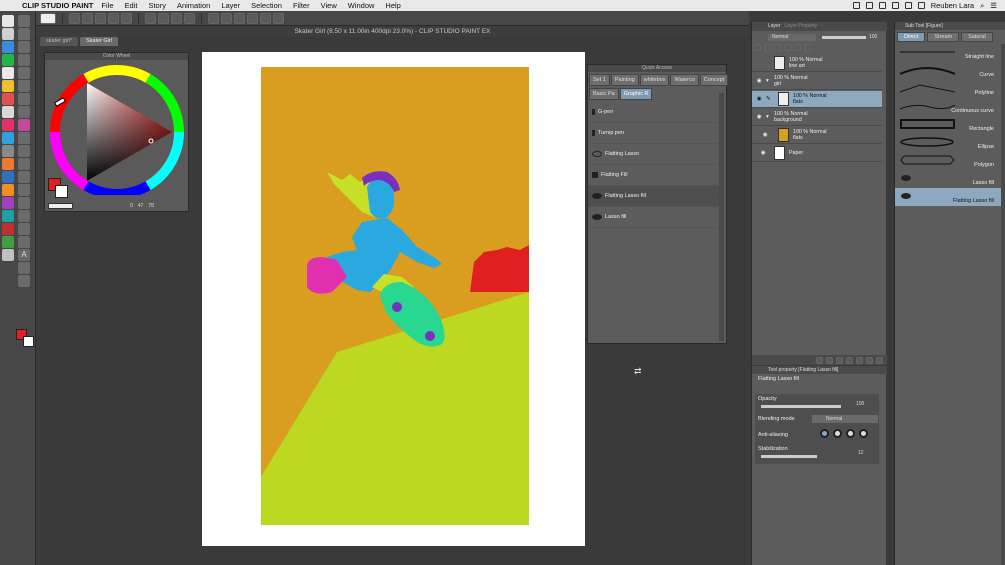 Image resolution: width=1005 pixels, height=565 pixels. Describe the element at coordinates (792, 37) in the screenshot. I see `blend-mode-select: Normal` at that location.